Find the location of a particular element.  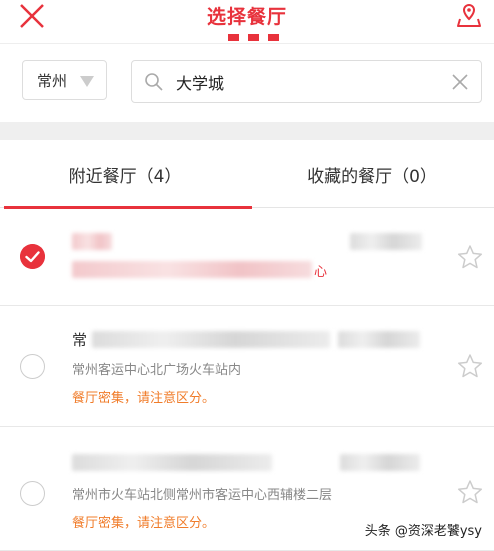

tab-bar: 附近餐厅（4） 收藏的餐厅（0） is located at coordinates (247, 174).